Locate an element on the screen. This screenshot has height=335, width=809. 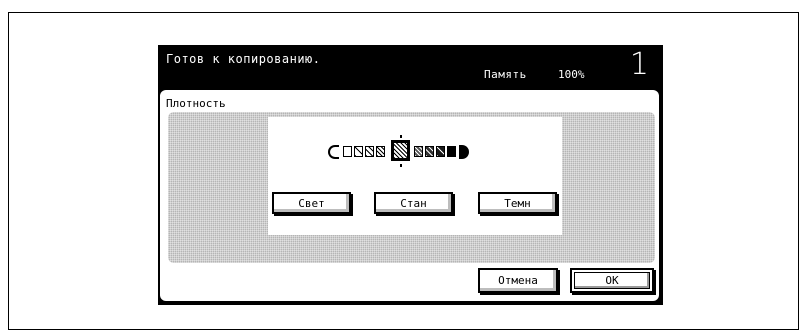
light-button: Свет is located at coordinates (311, 203).